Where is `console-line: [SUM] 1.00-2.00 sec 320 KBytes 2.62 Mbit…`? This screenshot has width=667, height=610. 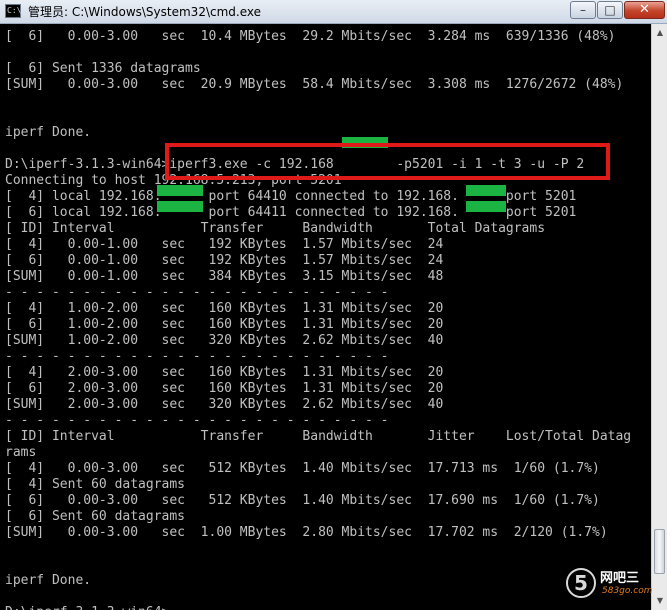 console-line: [SUM] 1.00-2.00 sec 320 KBytes 2.62 Mbit… is located at coordinates (224, 340).